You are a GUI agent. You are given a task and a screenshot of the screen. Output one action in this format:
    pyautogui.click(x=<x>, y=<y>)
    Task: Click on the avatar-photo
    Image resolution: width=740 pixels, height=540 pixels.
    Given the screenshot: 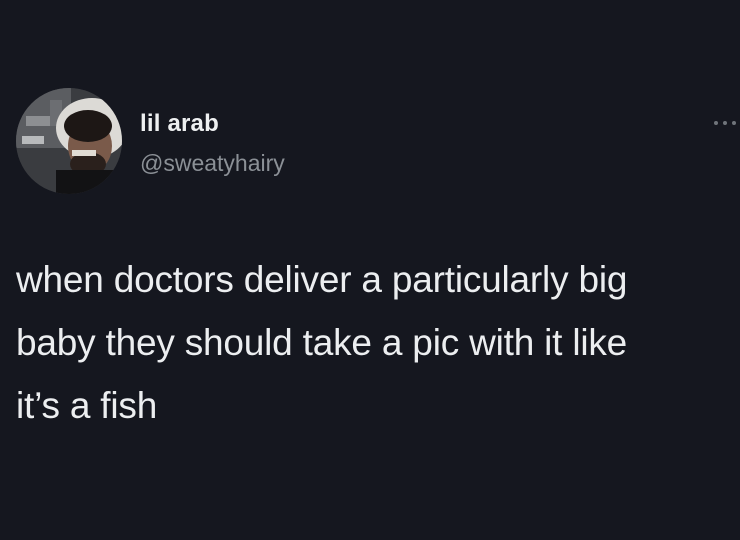 What is the action you would take?
    pyautogui.click(x=69, y=141)
    